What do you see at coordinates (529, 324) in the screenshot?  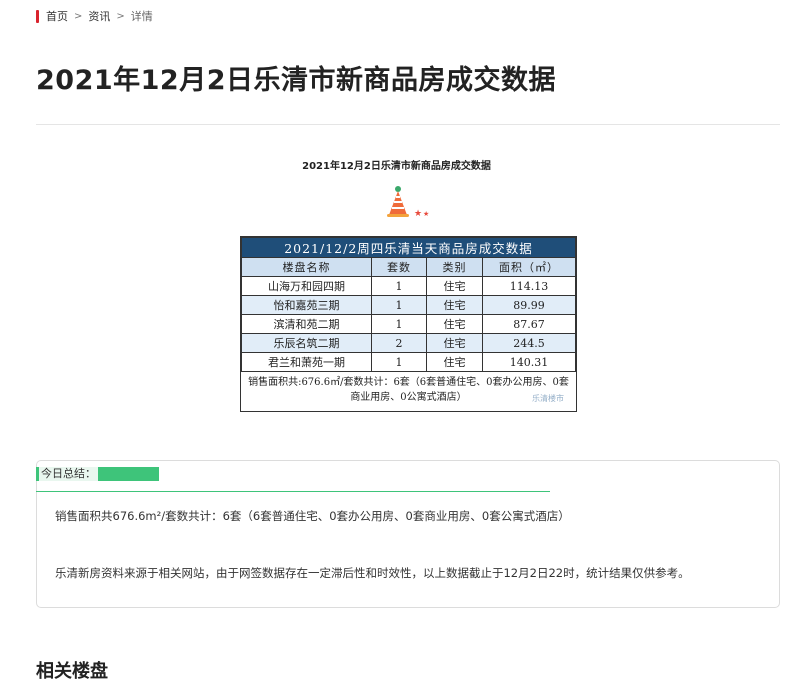 I see `cell-area: 87.67` at bounding box center [529, 324].